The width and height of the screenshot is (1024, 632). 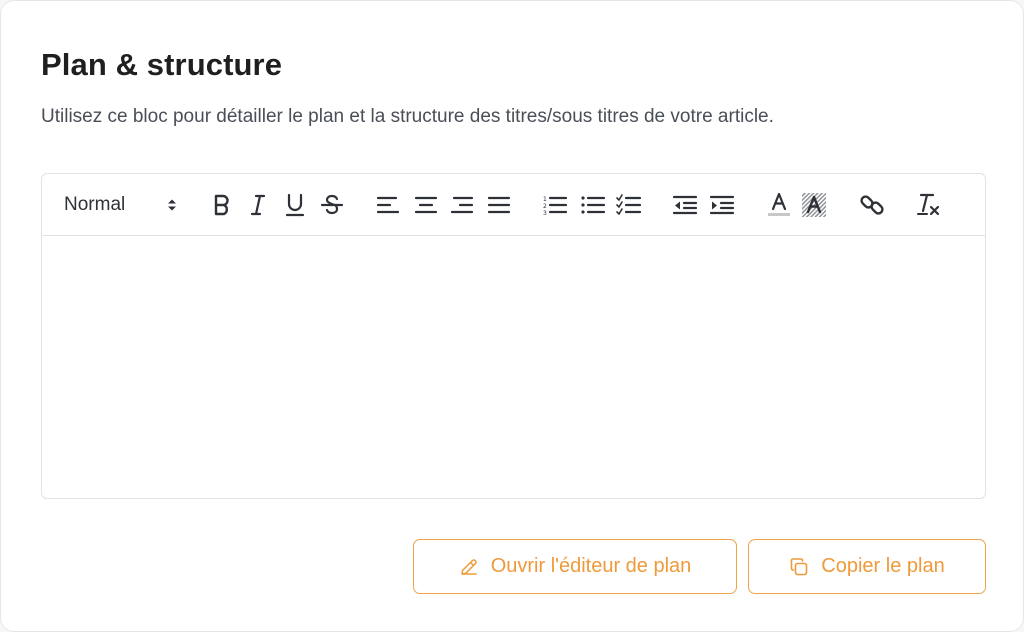 I want to click on outdent-icon, so click(x=685, y=205).